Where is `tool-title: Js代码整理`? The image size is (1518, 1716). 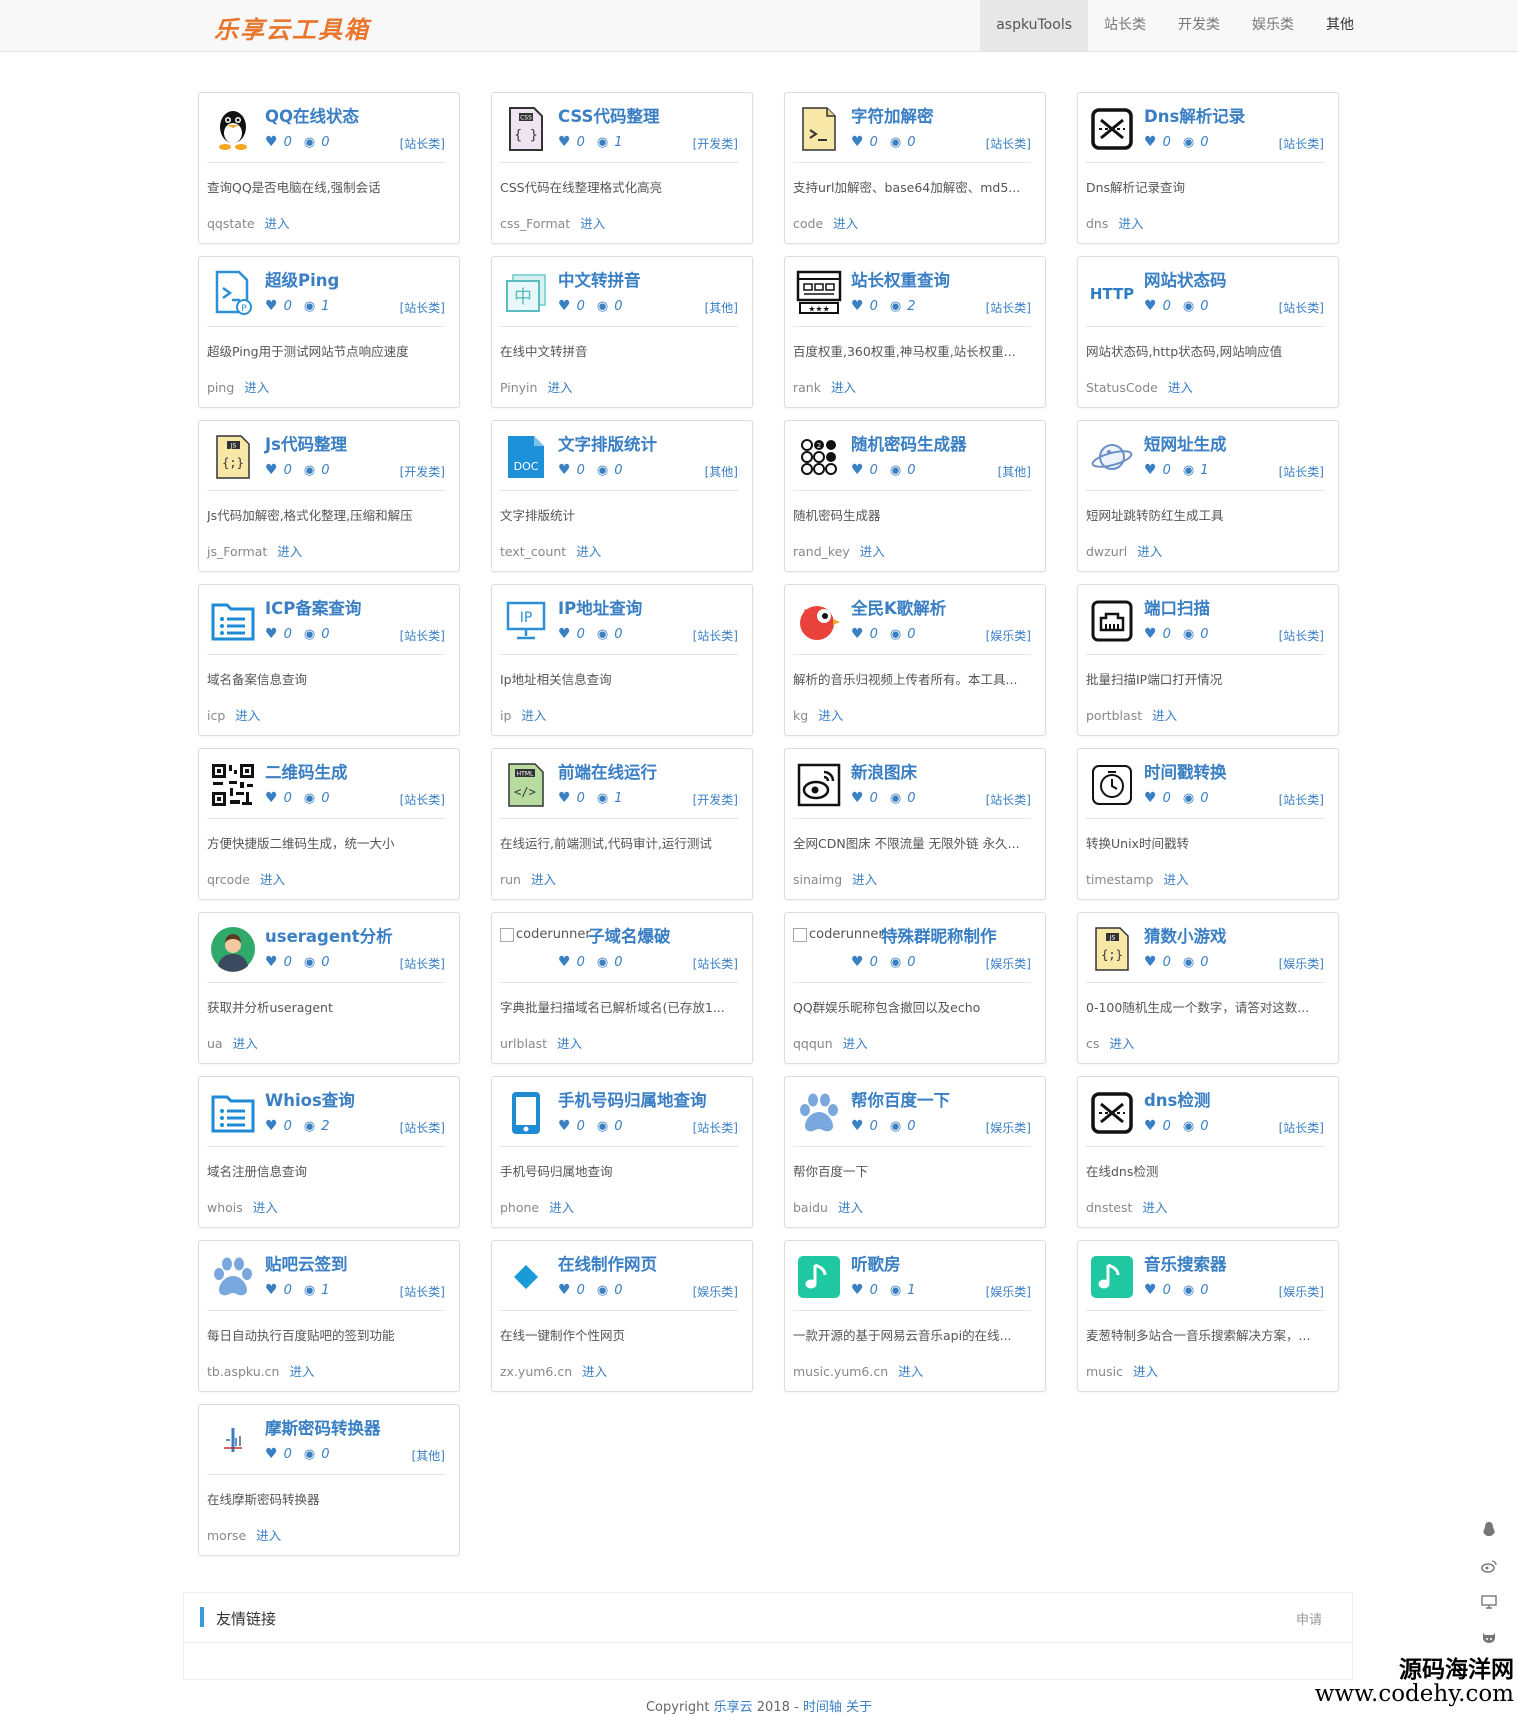
tool-title: Js代码整理 is located at coordinates (306, 443).